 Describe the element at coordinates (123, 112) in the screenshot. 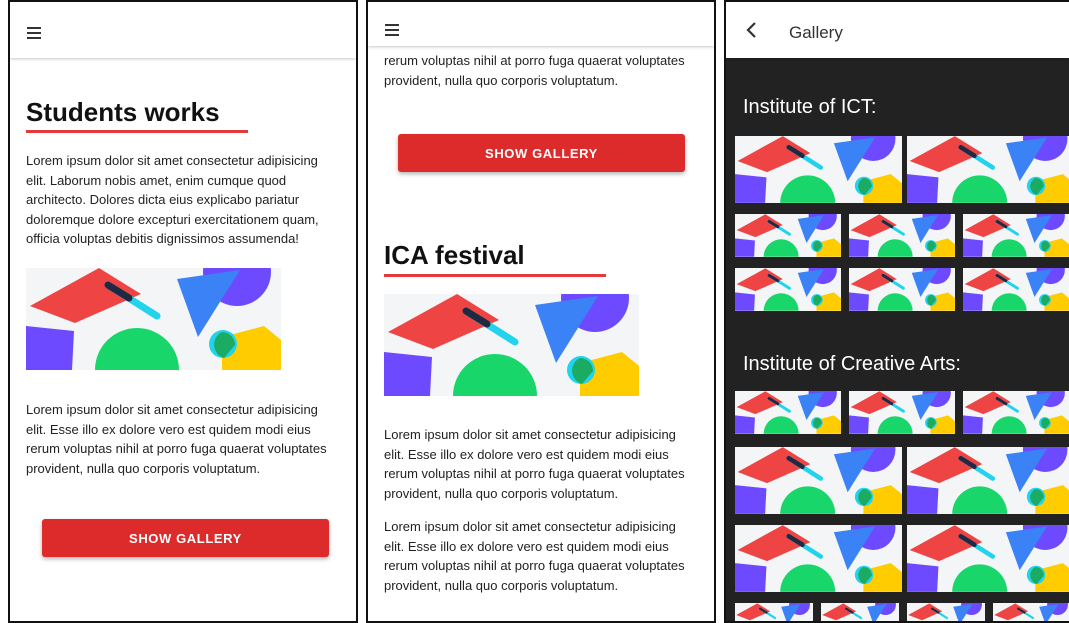

I see `page-title: Students works` at that location.